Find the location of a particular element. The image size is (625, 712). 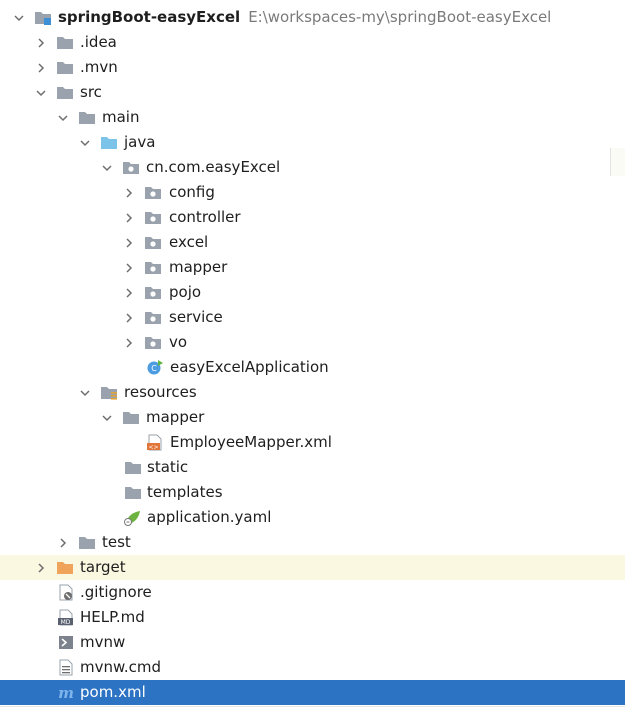

tree-row-resources: resources is located at coordinates (312, 392).